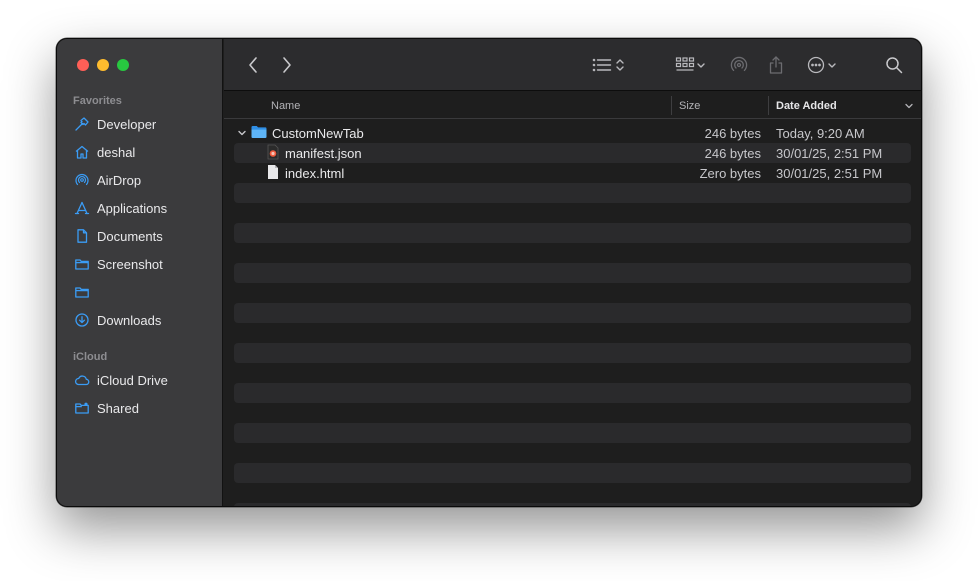 The height and width of the screenshot is (581, 978). I want to click on sidebar-item-applications: Applications, so click(143, 208).